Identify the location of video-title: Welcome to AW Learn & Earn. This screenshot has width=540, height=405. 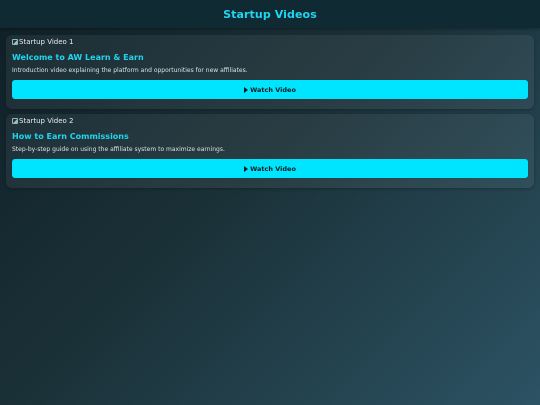
(78, 57).